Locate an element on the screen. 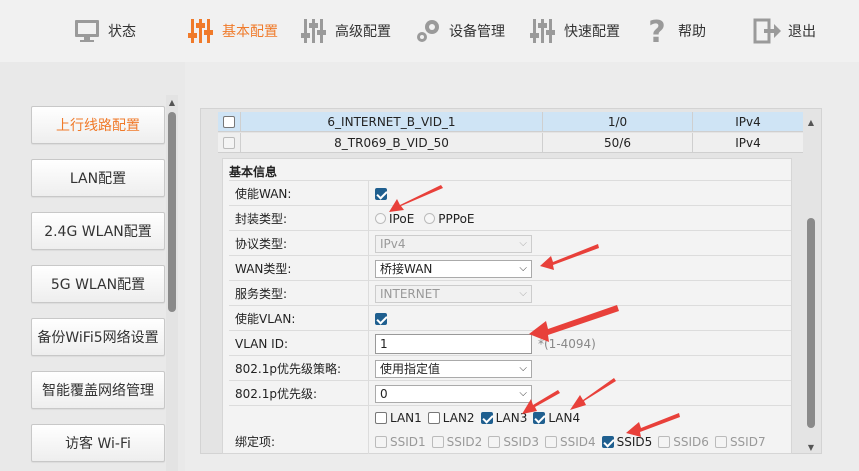 The image size is (859, 471). scroll-down-arrow-icon: ▼ is located at coordinates (811, 447).